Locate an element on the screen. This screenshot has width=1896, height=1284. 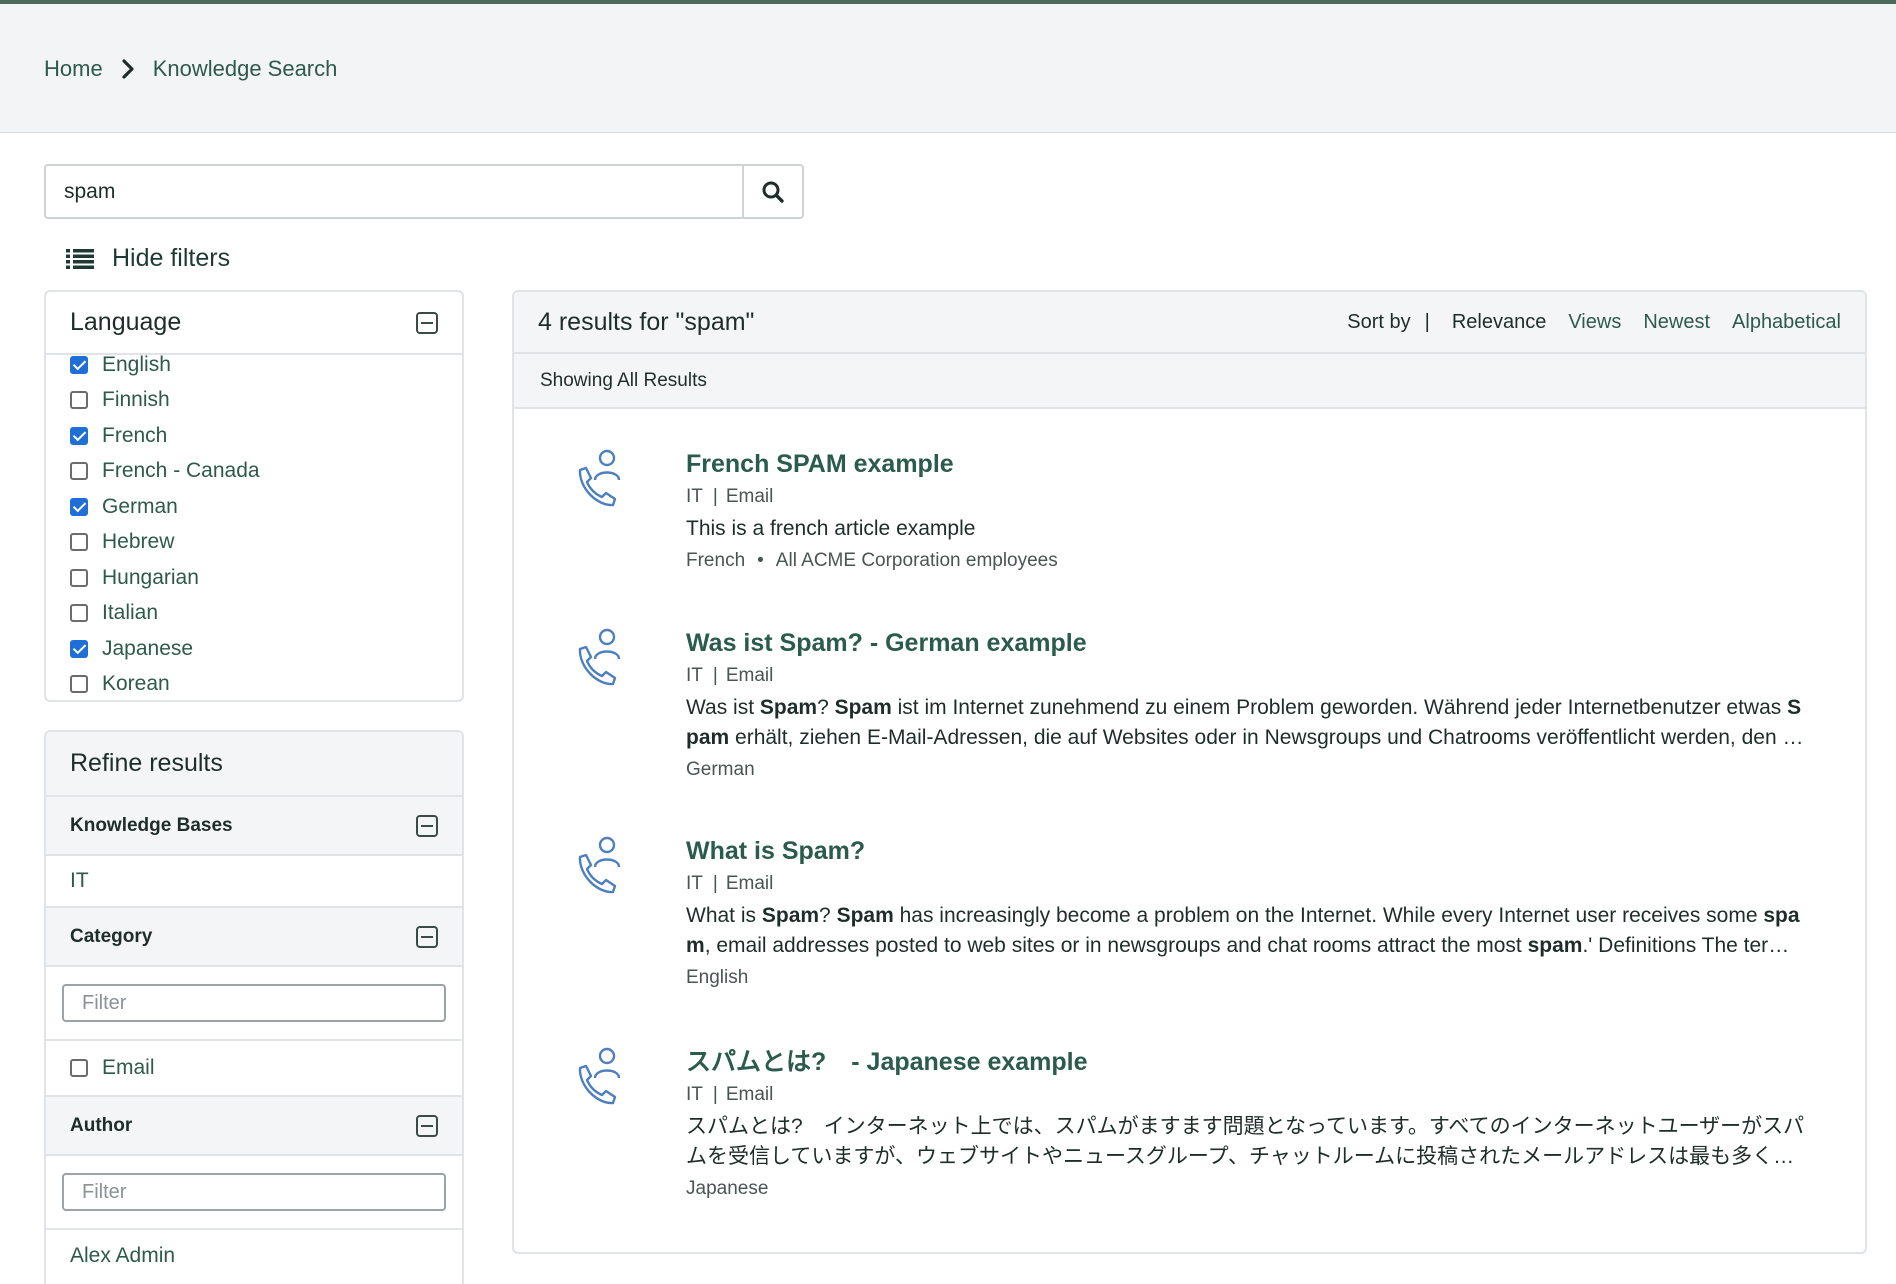
breadcrumb-home: Home is located at coordinates (73, 69).